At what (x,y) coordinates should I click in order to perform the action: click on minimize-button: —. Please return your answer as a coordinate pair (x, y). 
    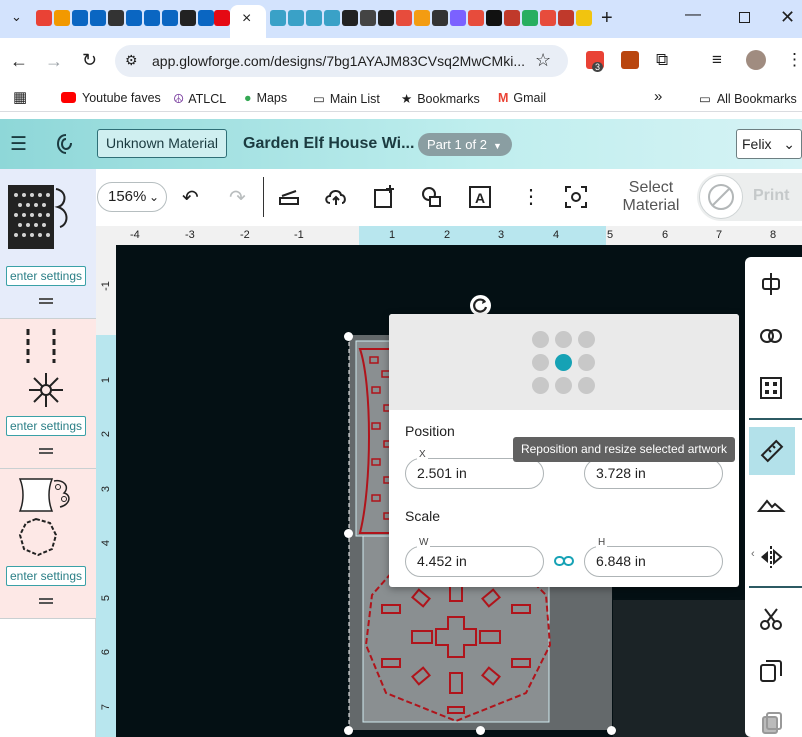
    Looking at the image, I should click on (693, 15).